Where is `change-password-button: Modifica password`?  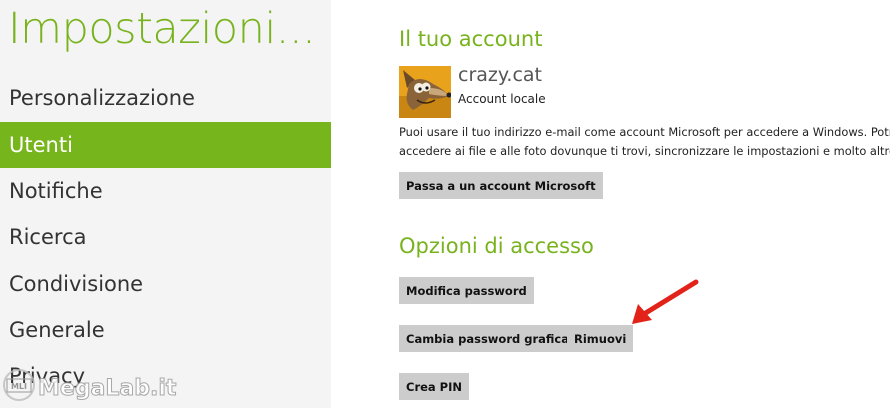
change-password-button: Modifica password is located at coordinates (466, 290).